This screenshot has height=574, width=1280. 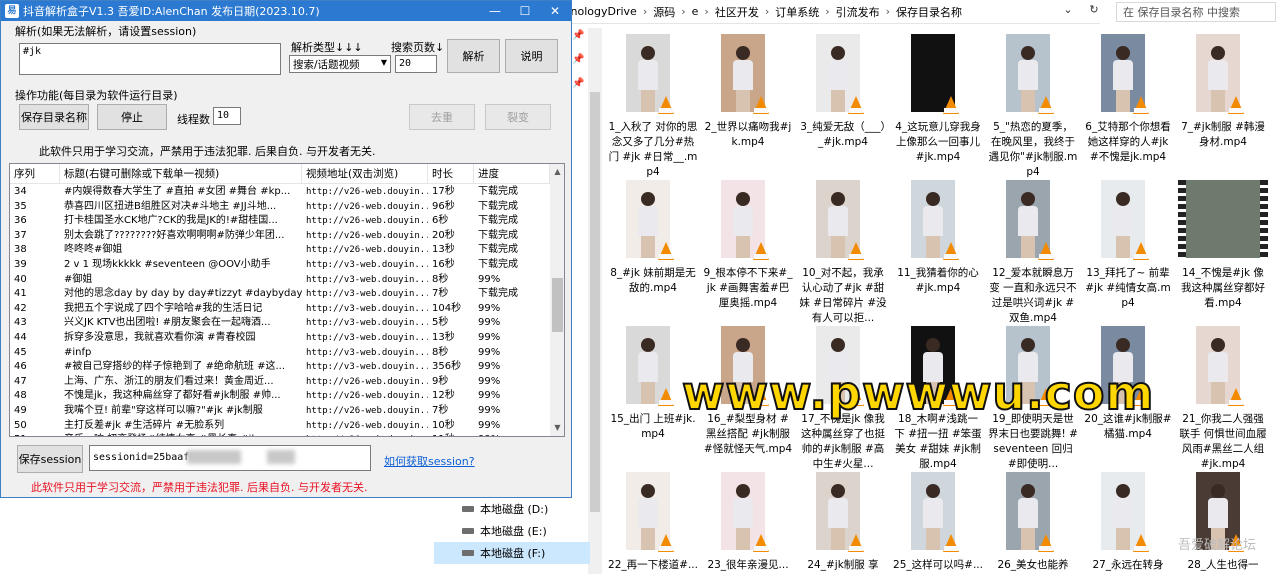 I want to click on close-button: ✕, so click(x=555, y=11).